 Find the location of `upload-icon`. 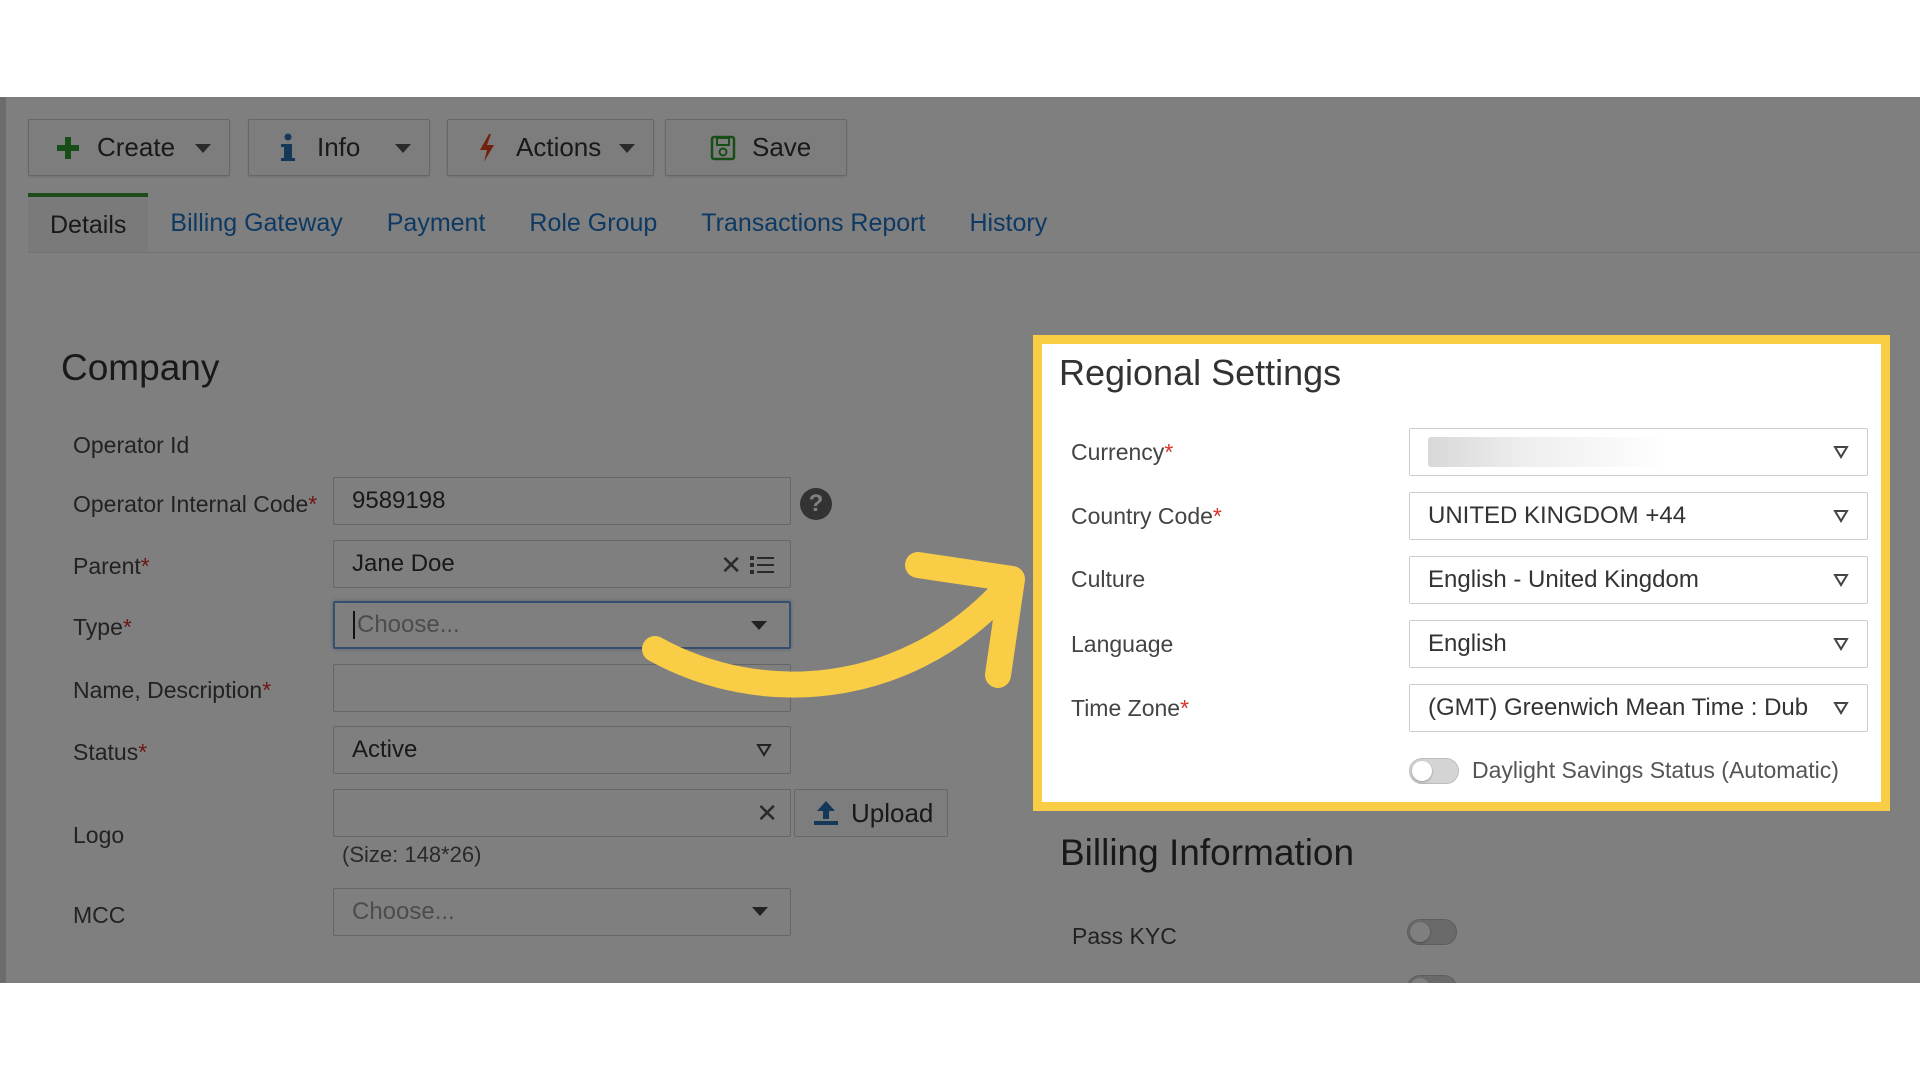

upload-icon is located at coordinates (826, 813).